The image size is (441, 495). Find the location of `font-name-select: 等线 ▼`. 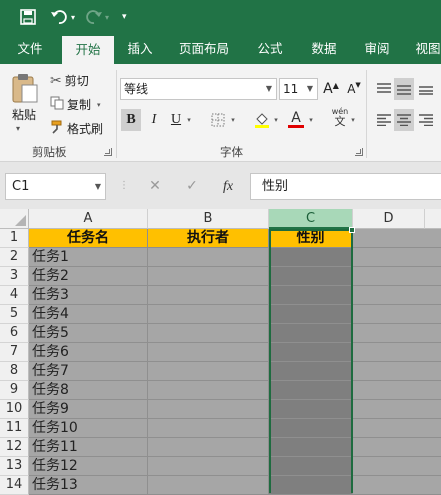

font-name-select: 等线 ▼ is located at coordinates (198, 89).